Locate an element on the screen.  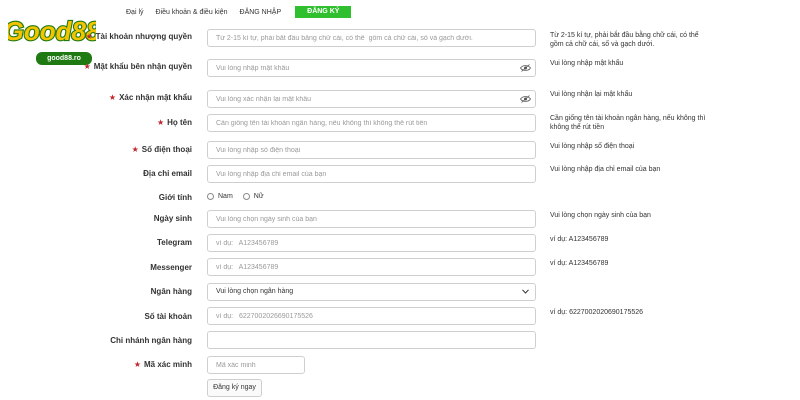
logo-graphic: Good88 is located at coordinates (52, 31).